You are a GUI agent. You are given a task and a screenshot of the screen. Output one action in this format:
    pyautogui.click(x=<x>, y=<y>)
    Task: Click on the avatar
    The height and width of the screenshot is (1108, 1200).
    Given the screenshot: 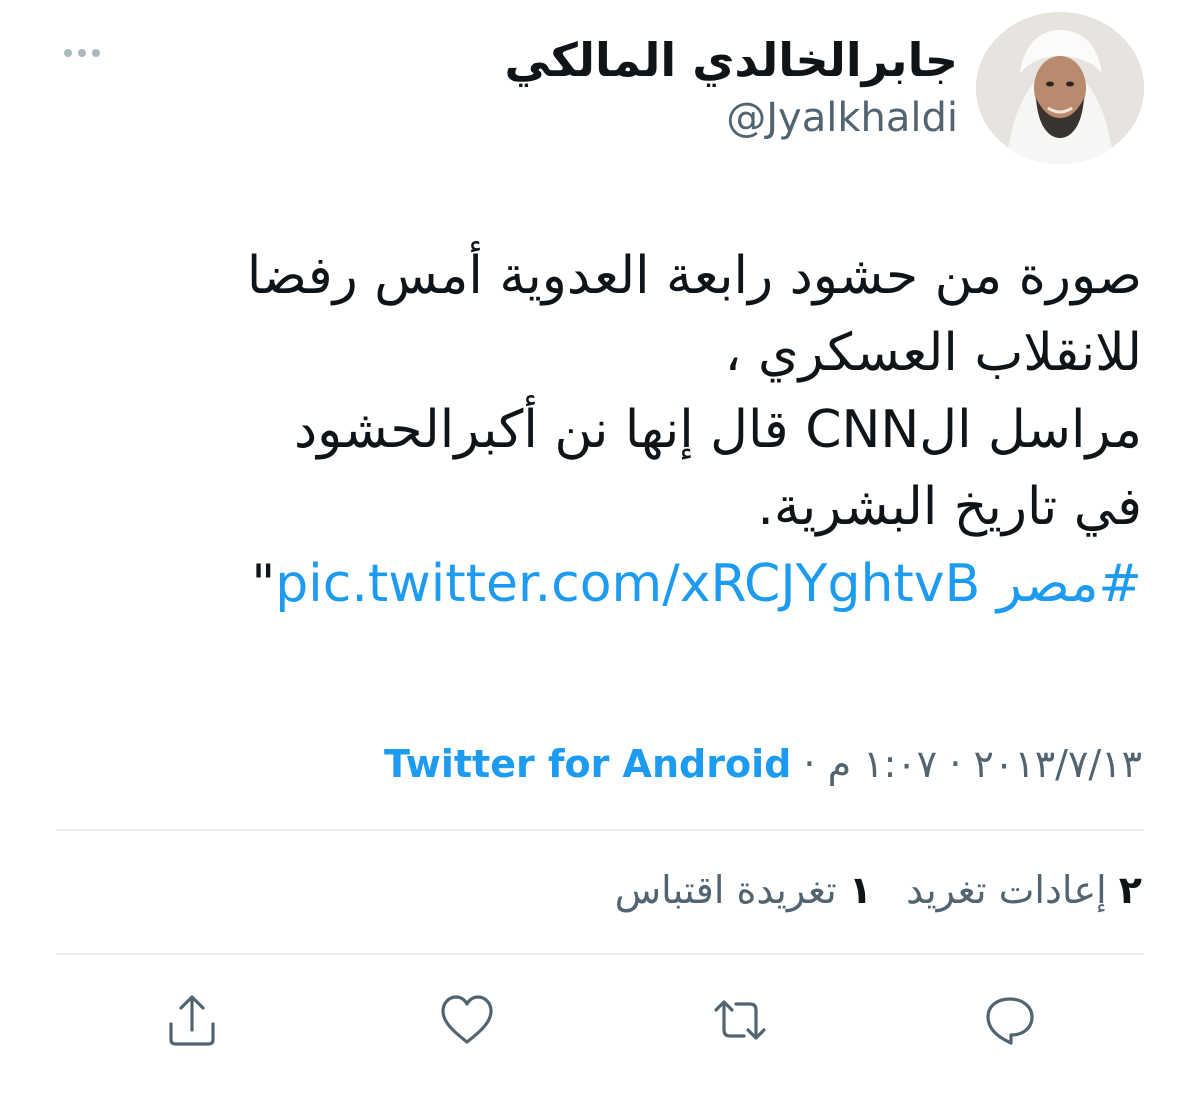 What is the action you would take?
    pyautogui.click(x=1060, y=88)
    